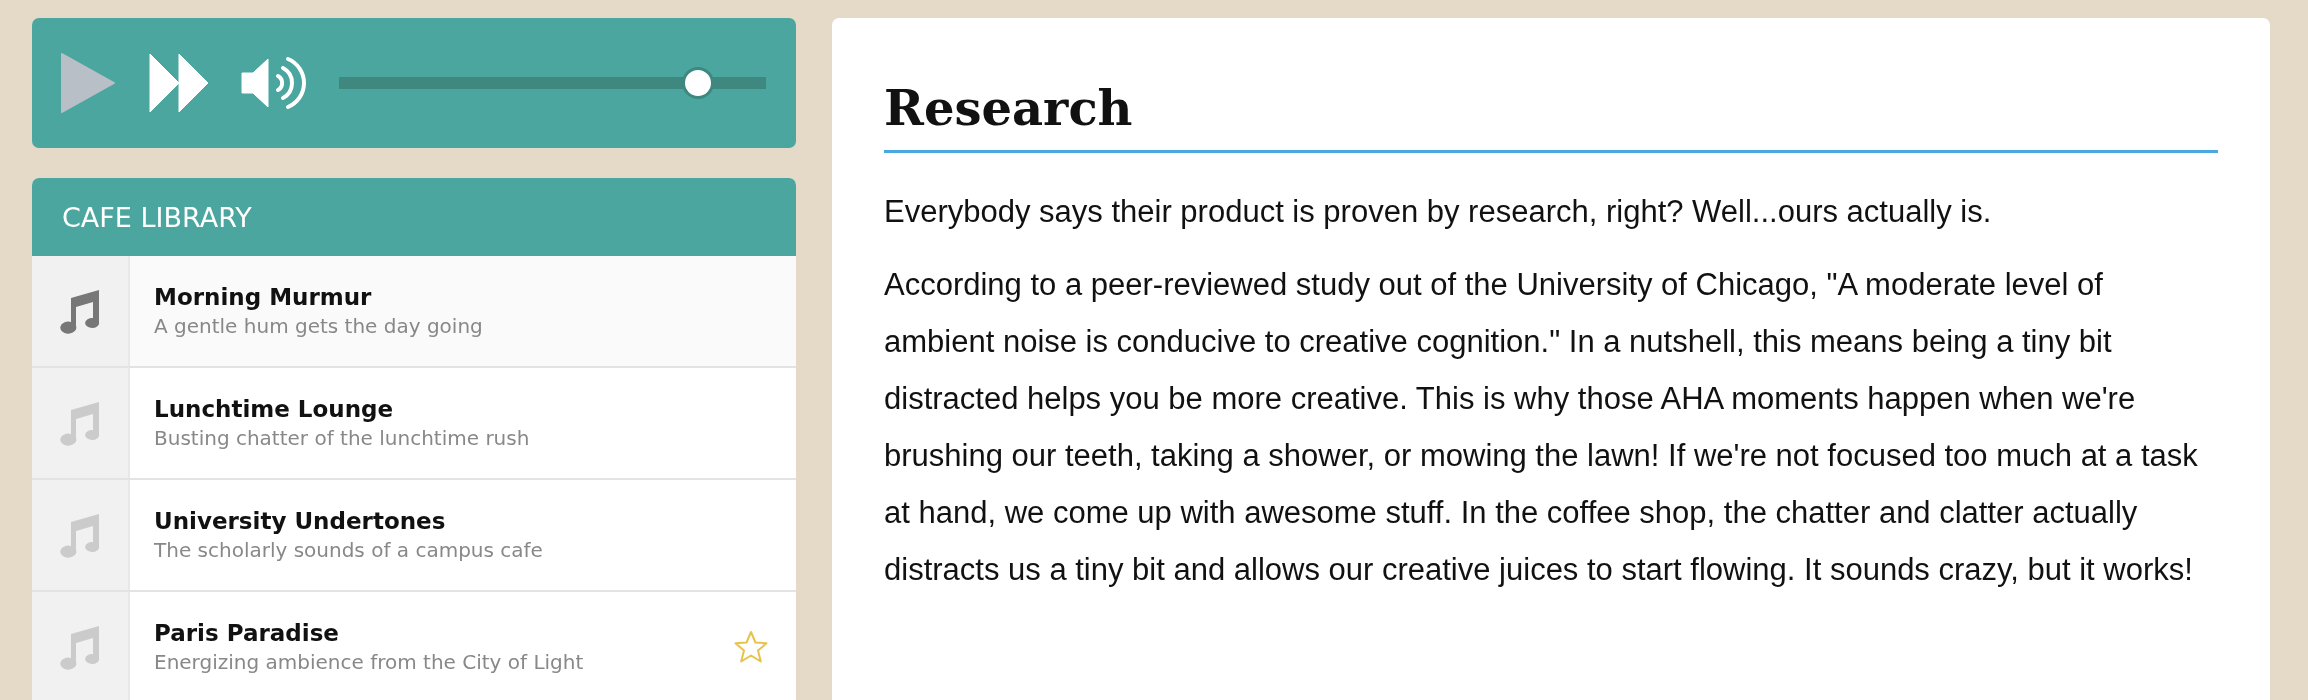 This screenshot has width=2308, height=700. I want to click on library-header: CAFE LIBRARY, so click(414, 217).